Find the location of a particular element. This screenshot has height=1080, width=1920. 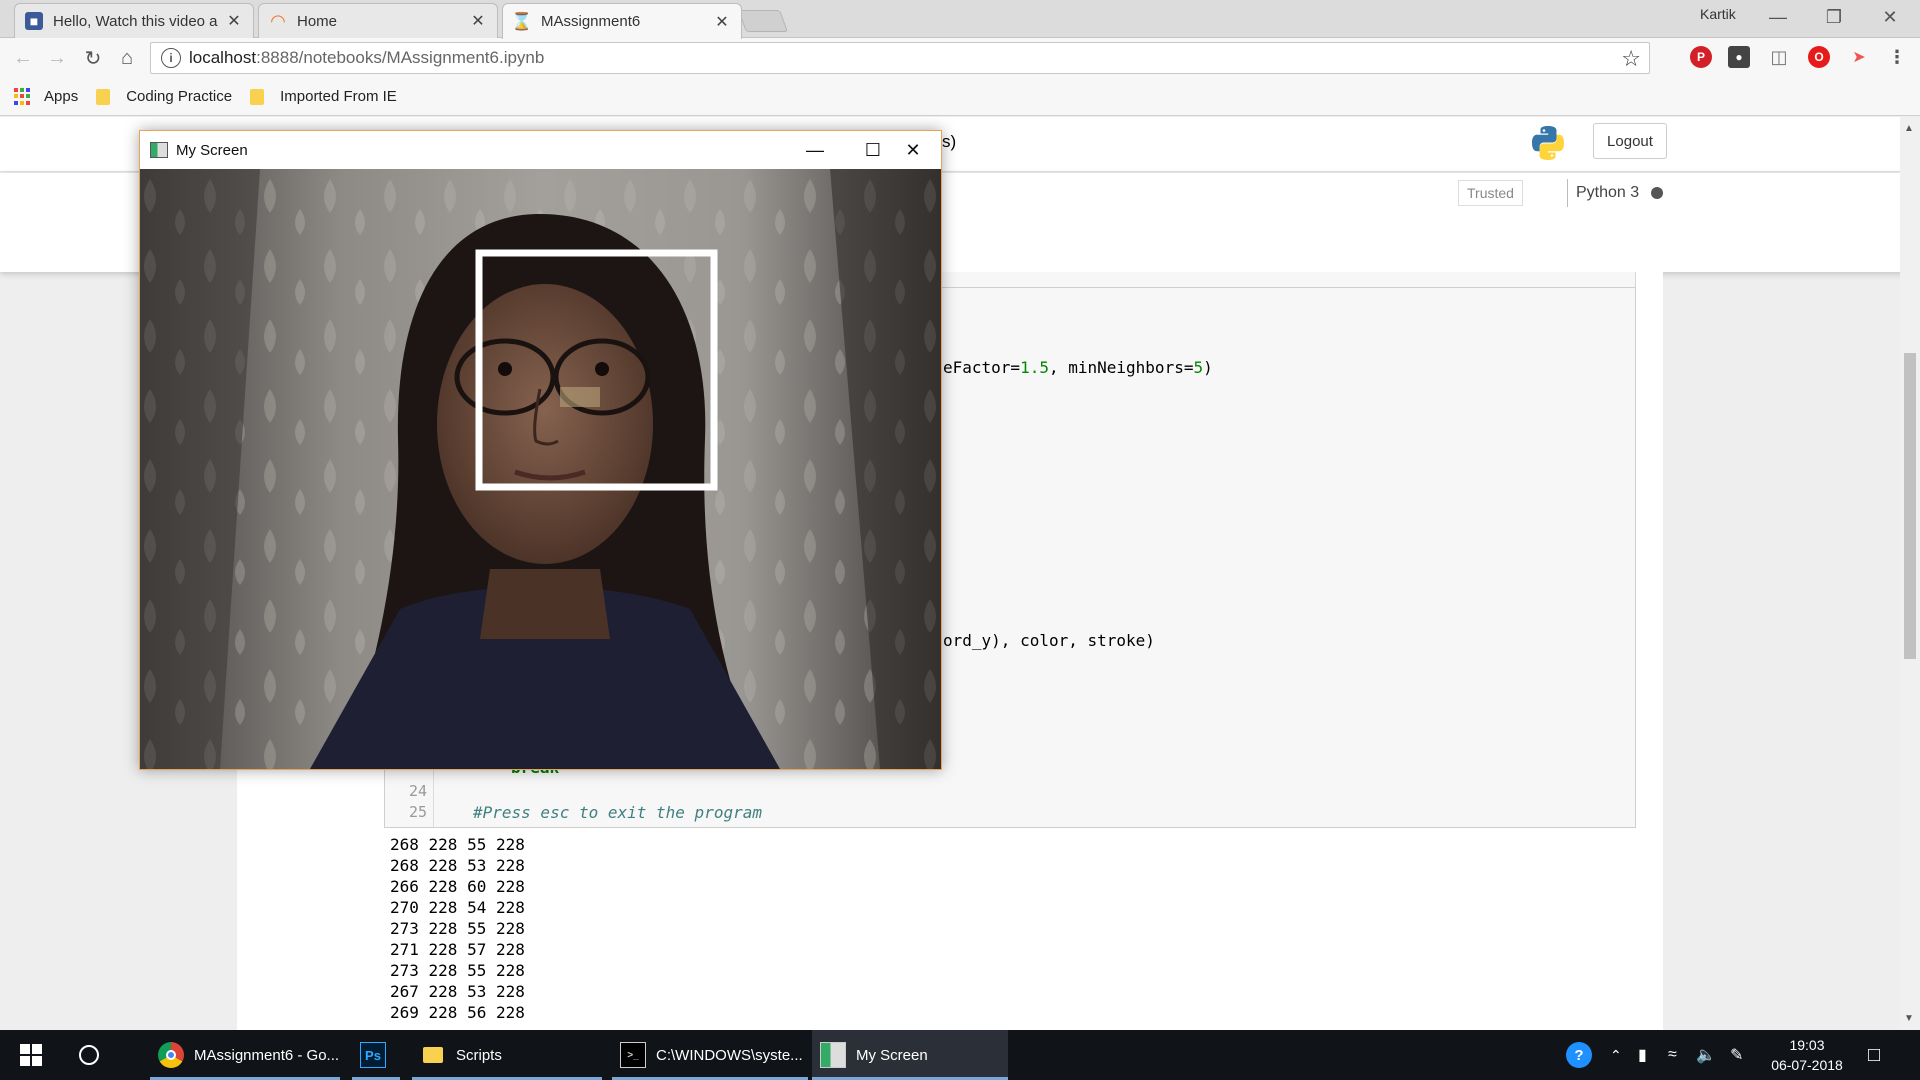

taskbar-item-photoshop: Ps is located at coordinates (376, 1055).